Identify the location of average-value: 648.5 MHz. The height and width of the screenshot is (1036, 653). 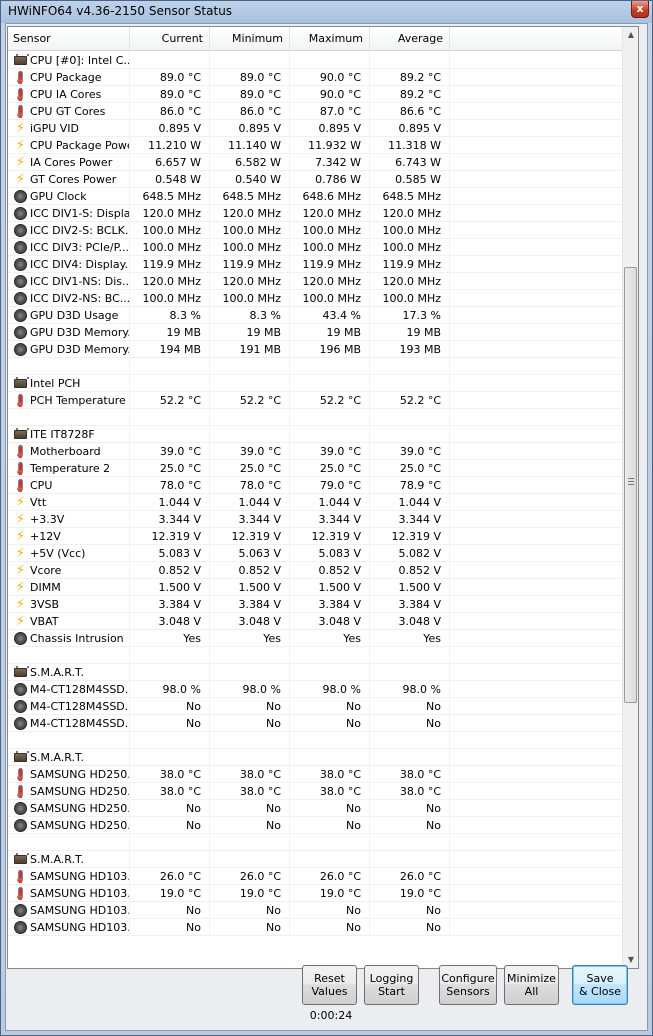
(410, 196).